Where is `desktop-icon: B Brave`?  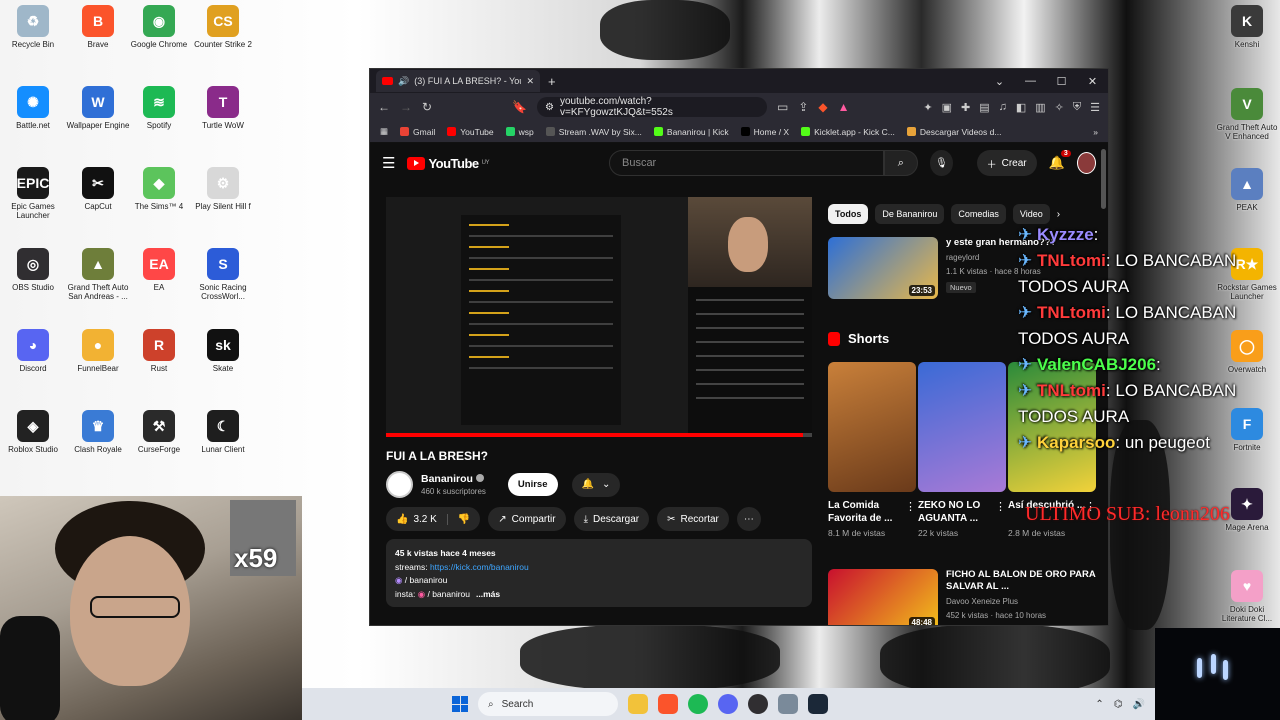 desktop-icon: B Brave is located at coordinates (98, 27).